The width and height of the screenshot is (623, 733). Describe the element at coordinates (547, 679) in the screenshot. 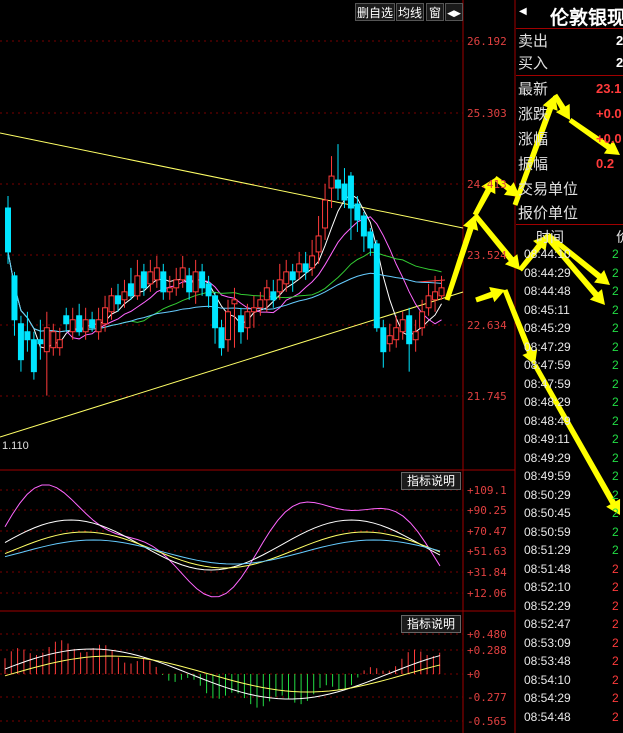

I see `trade-time: 08:54:10` at that location.